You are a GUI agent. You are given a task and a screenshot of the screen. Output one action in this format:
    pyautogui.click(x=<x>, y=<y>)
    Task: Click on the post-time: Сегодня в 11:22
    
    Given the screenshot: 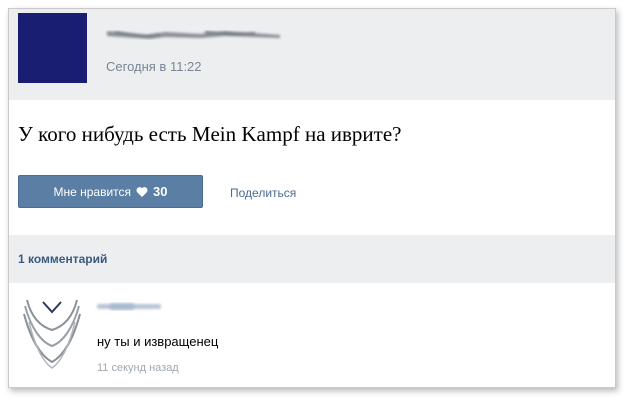 What is the action you would take?
    pyautogui.click(x=154, y=66)
    